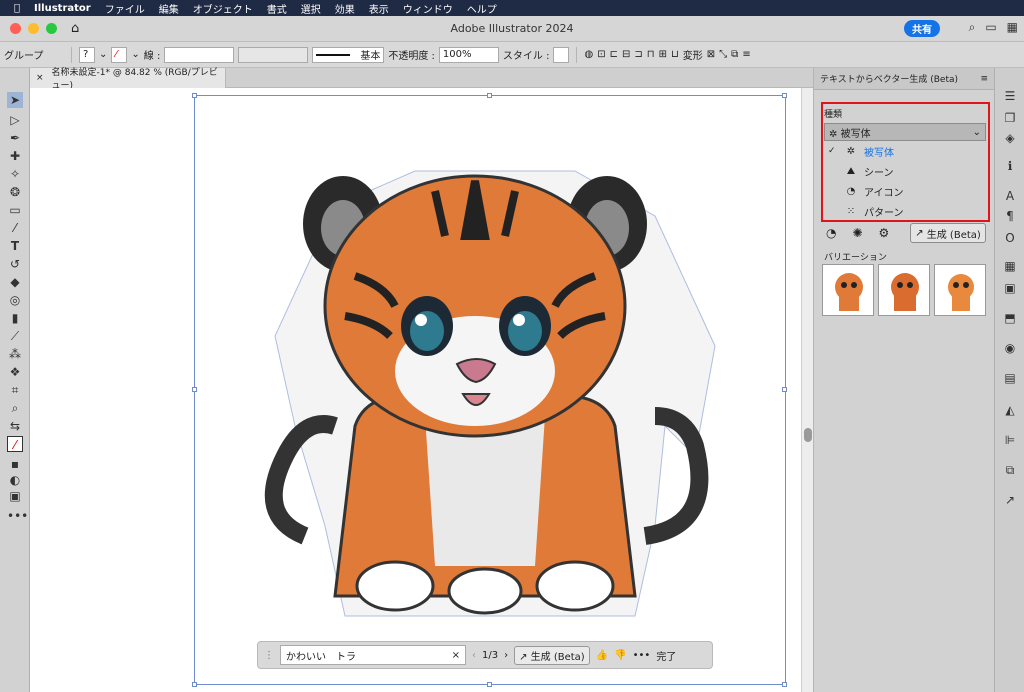  What do you see at coordinates (642, 655) in the screenshot?
I see `more-options-icon: •••` at bounding box center [642, 655].